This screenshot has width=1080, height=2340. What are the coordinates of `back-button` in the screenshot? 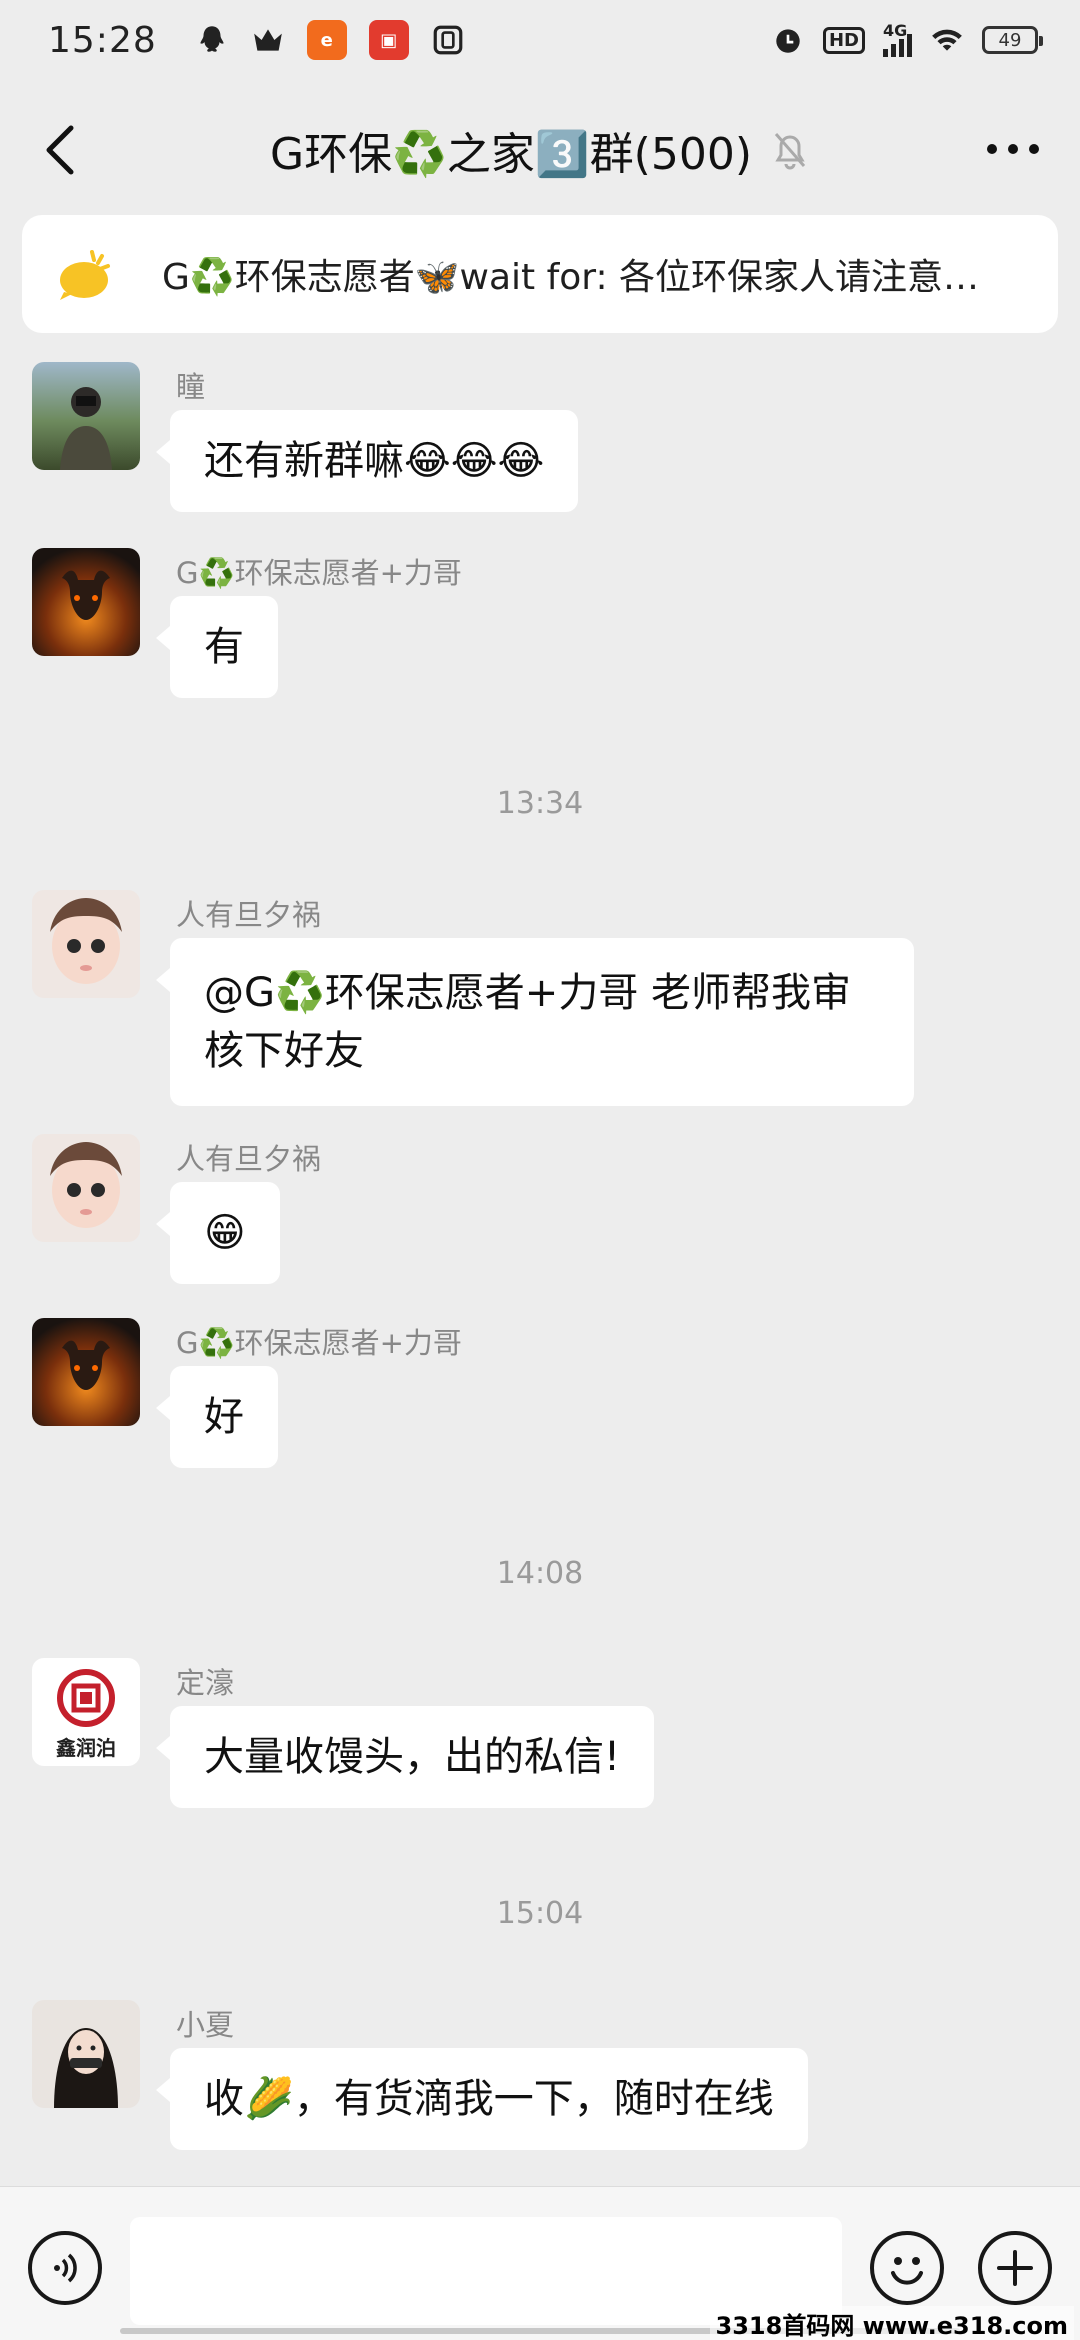 It's located at (60, 150).